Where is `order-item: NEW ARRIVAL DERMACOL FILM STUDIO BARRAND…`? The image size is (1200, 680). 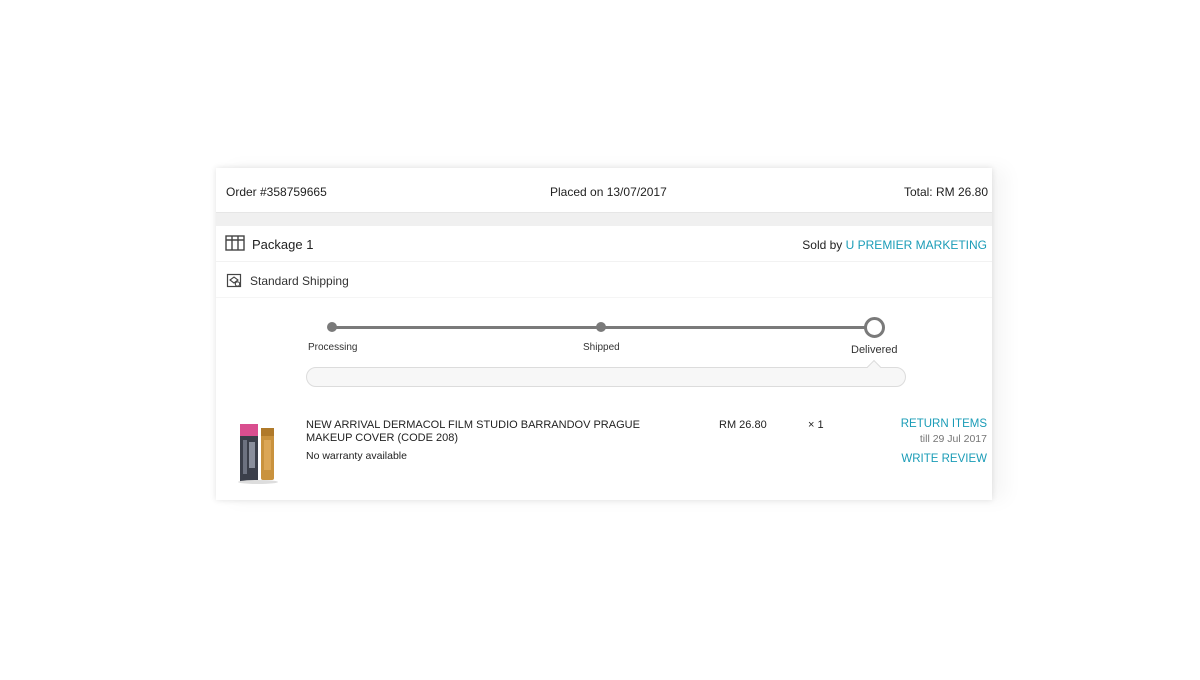
order-item: NEW ARRIVAL DERMACOL FILM STUDIO BARRAND… is located at coordinates (604, 448).